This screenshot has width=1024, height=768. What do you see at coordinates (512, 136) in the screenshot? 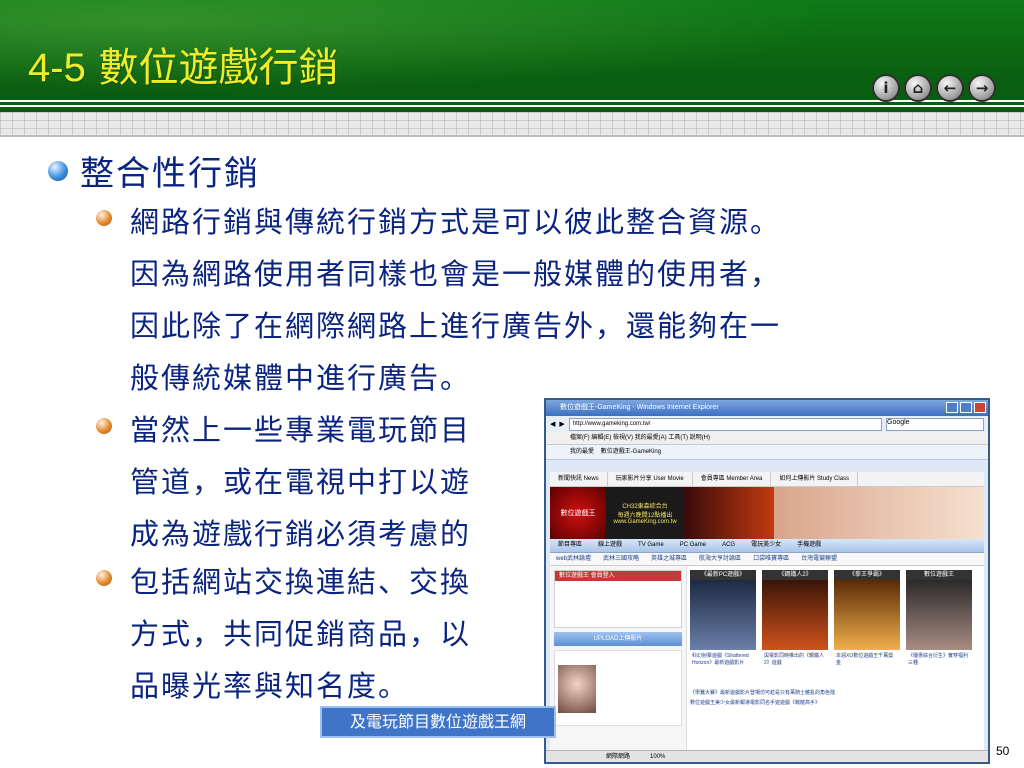
I see `header-grid-line` at bounding box center [512, 136].